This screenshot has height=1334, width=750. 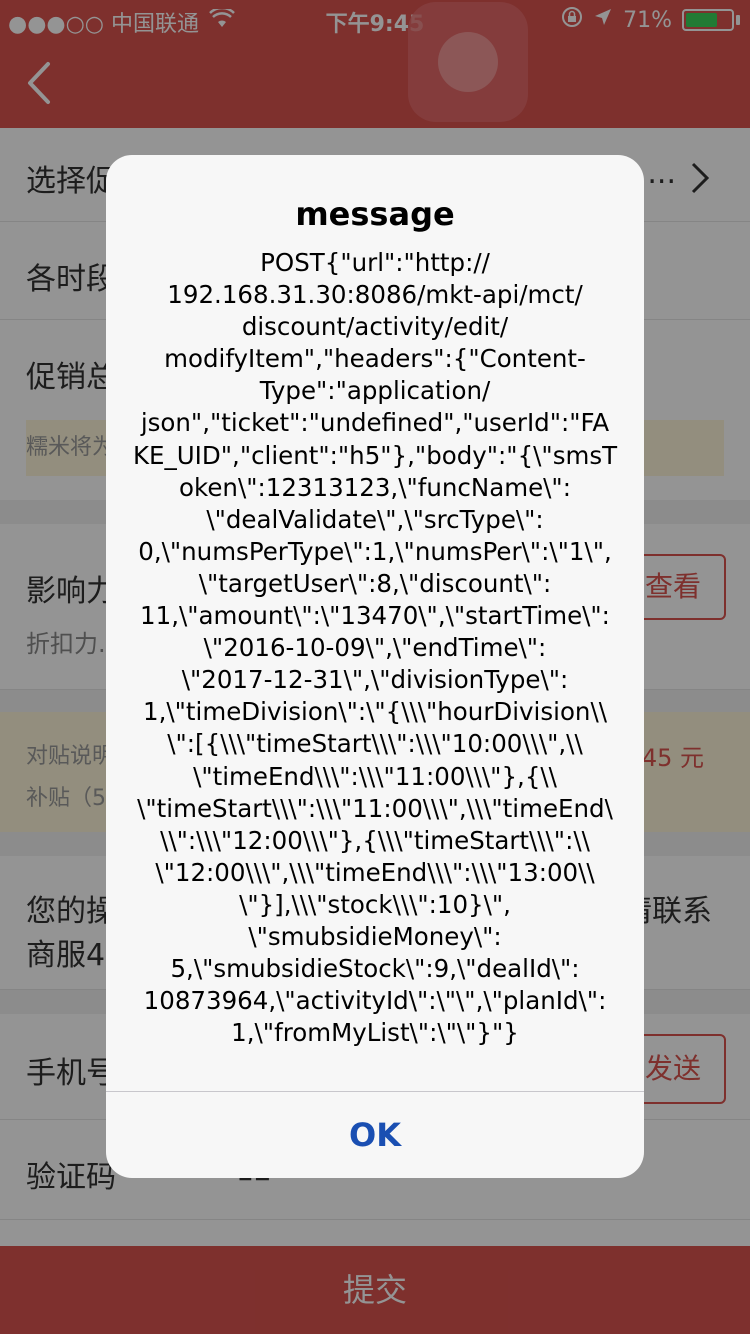 I want to click on alert-title: message, so click(x=375, y=214).